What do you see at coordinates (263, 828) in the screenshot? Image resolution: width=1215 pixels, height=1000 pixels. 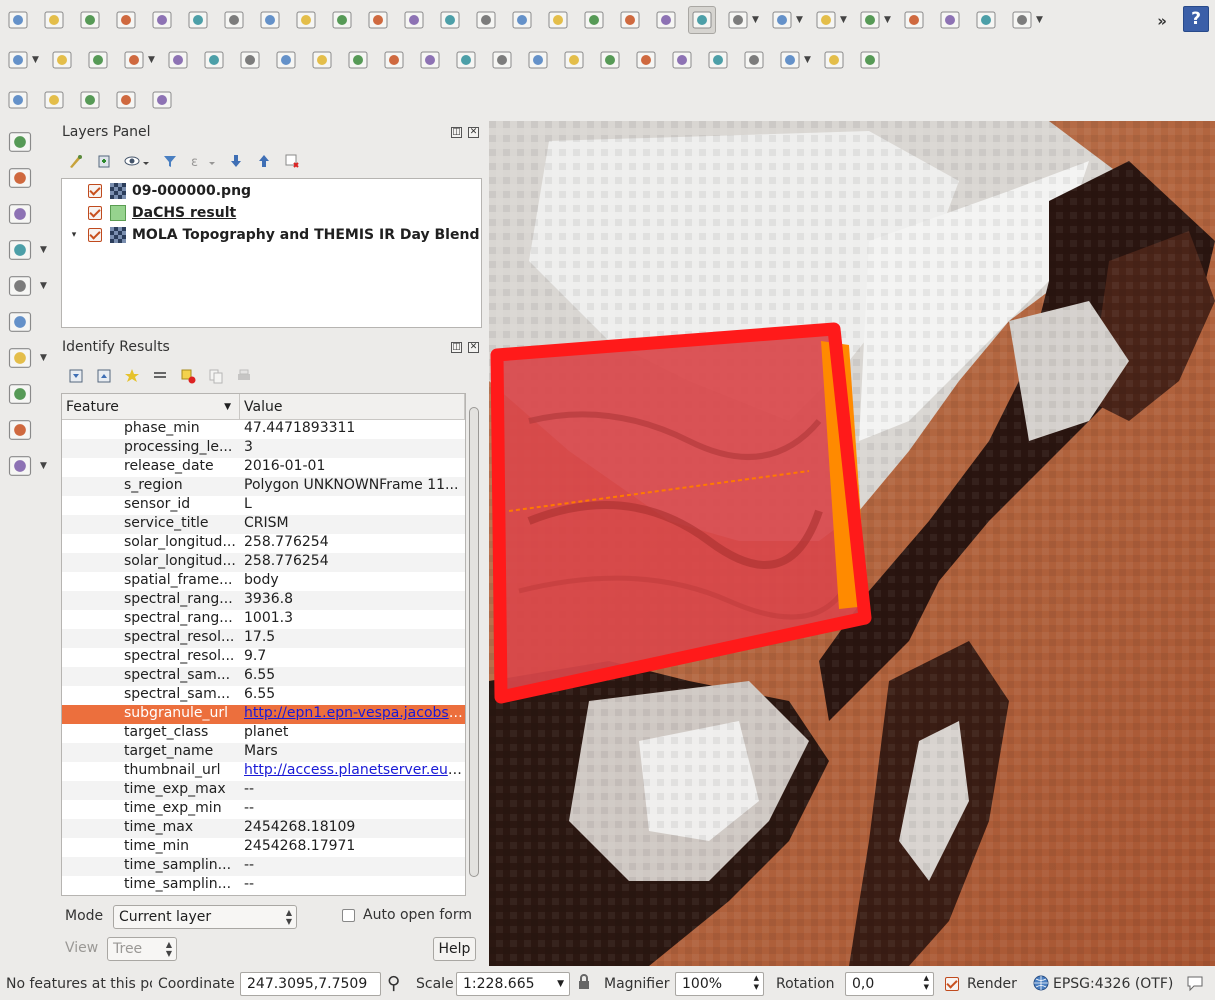 I see `table-row: time_max 2454268.18109` at bounding box center [263, 828].